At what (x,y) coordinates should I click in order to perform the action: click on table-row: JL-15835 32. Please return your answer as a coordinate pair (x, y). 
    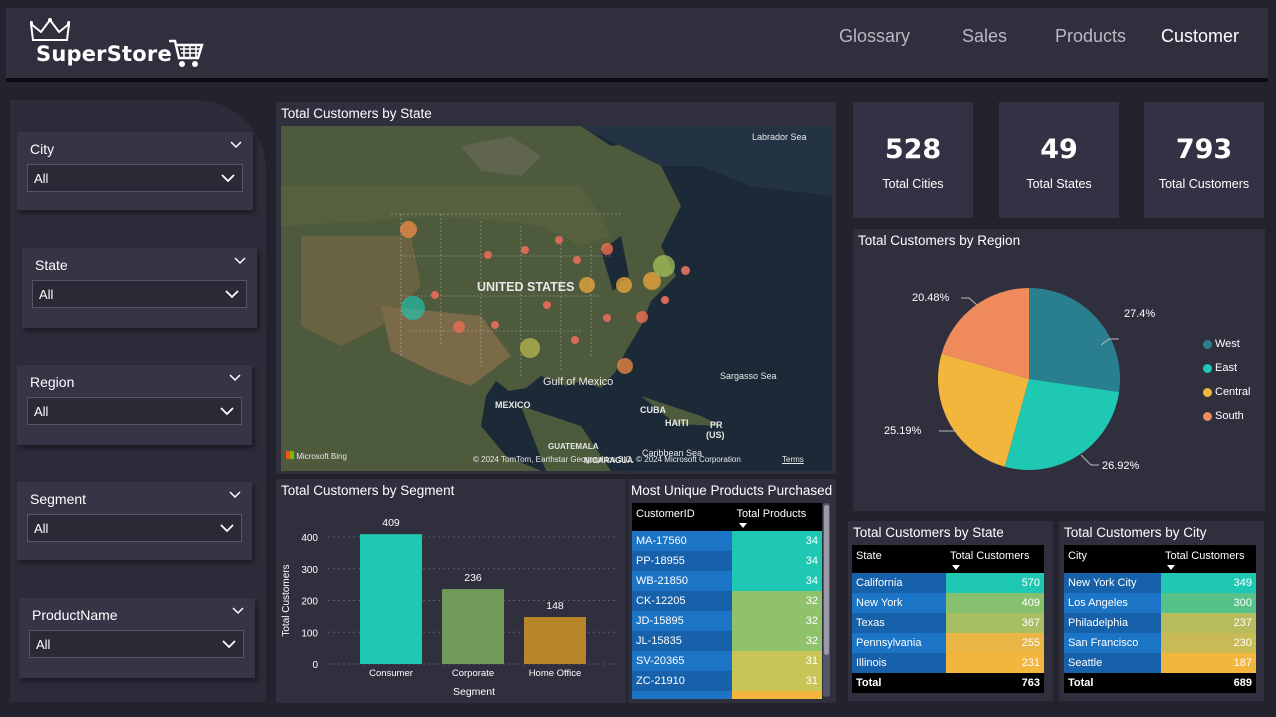
    Looking at the image, I should click on (727, 641).